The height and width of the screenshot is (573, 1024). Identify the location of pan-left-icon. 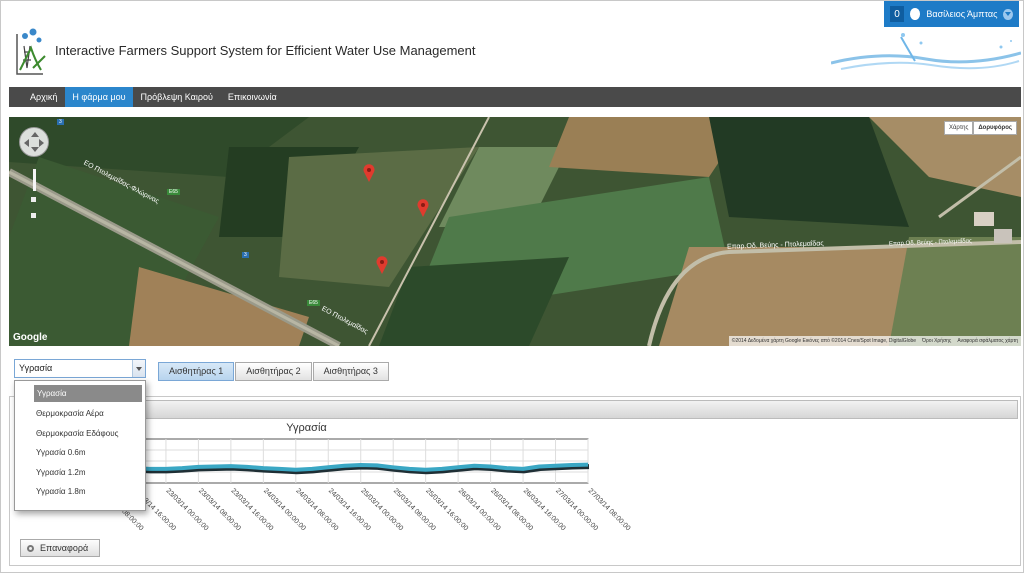
(26, 143).